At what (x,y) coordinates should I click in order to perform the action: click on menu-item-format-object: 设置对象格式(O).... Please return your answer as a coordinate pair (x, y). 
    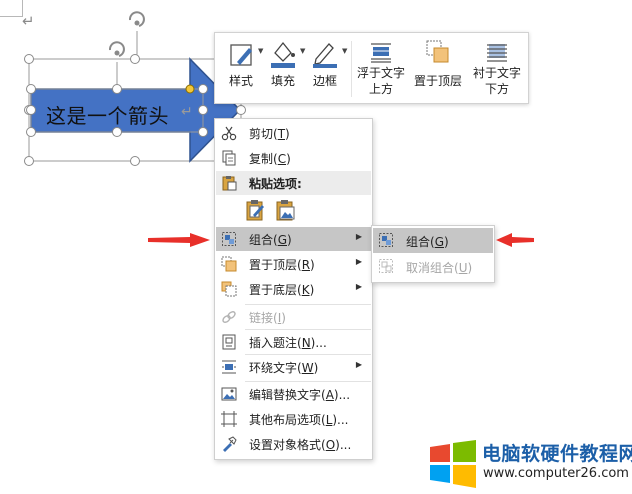
    Looking at the image, I should click on (293, 444).